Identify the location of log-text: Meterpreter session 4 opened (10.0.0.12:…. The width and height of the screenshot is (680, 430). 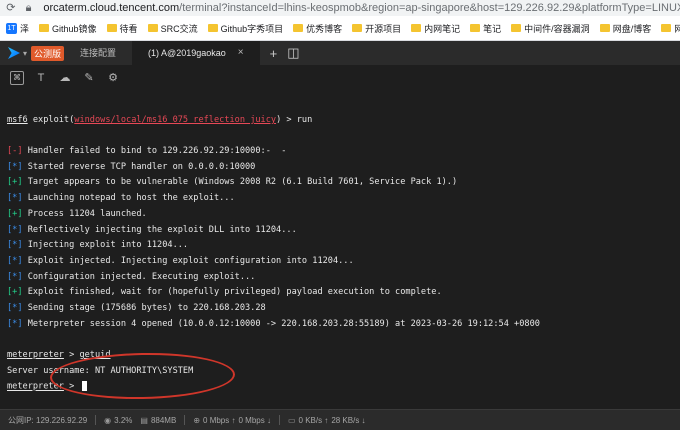
(281, 323).